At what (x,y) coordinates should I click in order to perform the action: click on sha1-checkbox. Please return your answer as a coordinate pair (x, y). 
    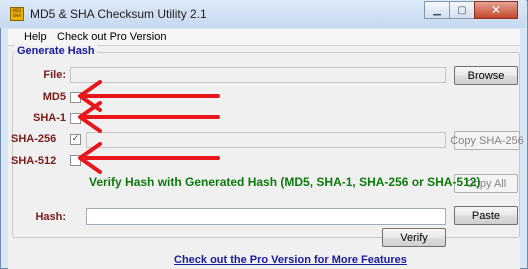
    Looking at the image, I should click on (75, 118).